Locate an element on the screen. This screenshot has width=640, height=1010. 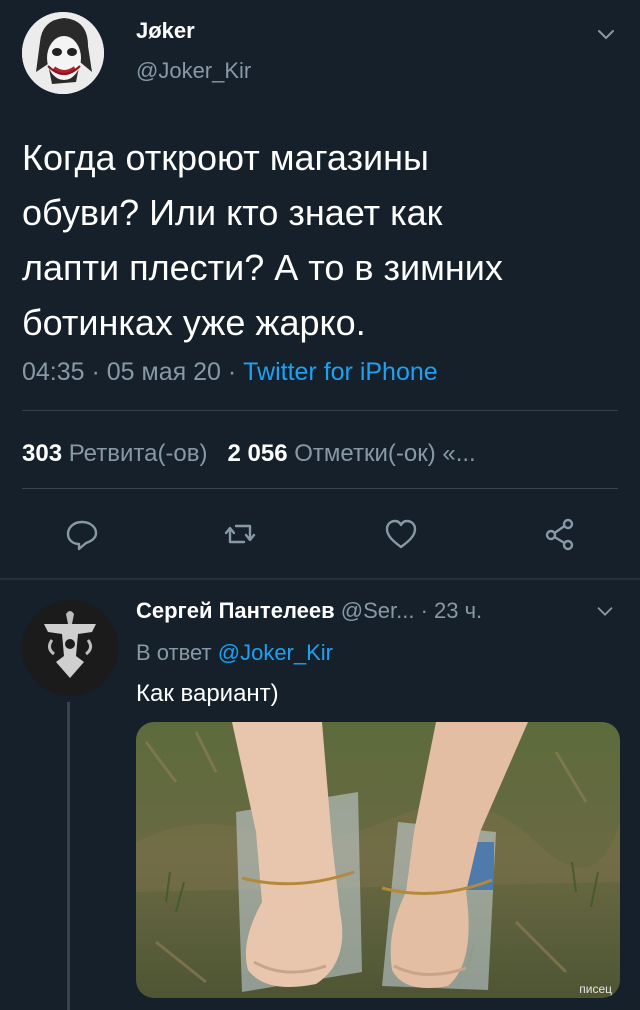
author-handle: @Joker_Kir is located at coordinates (193, 71).